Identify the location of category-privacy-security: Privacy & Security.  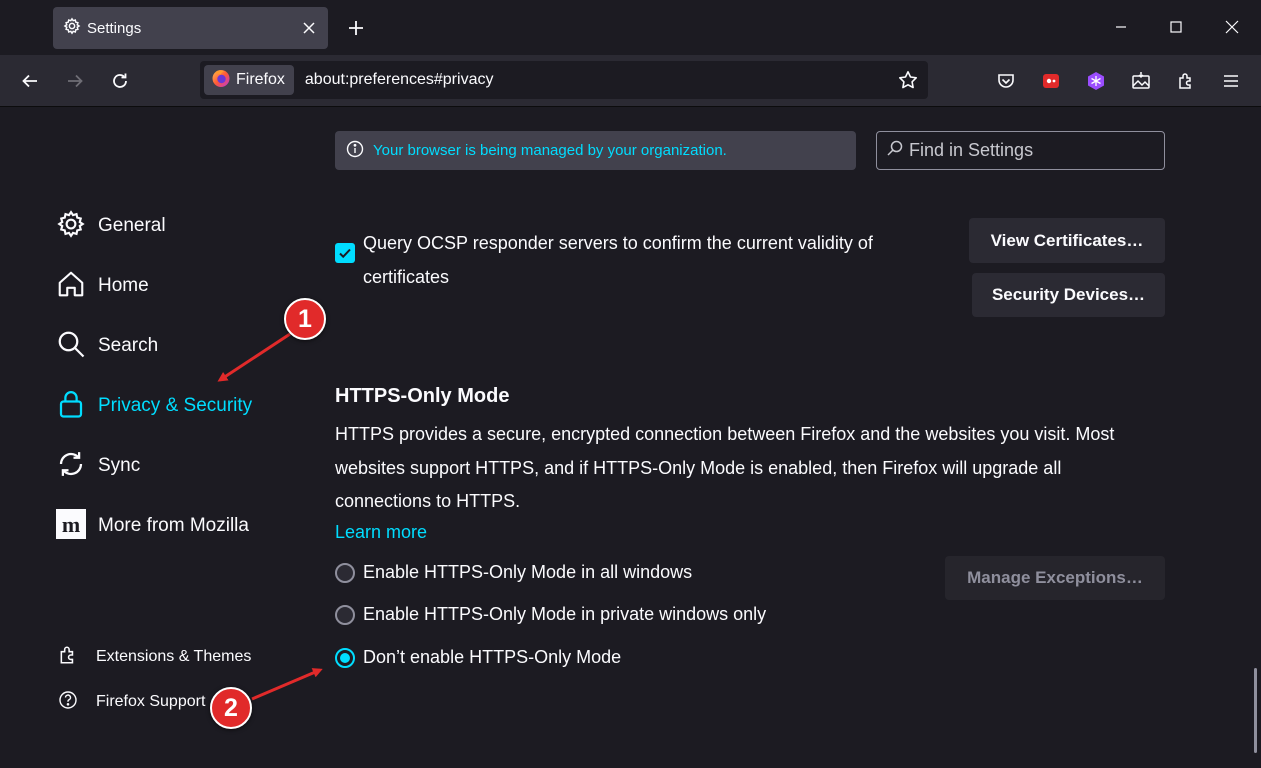
(154, 406).